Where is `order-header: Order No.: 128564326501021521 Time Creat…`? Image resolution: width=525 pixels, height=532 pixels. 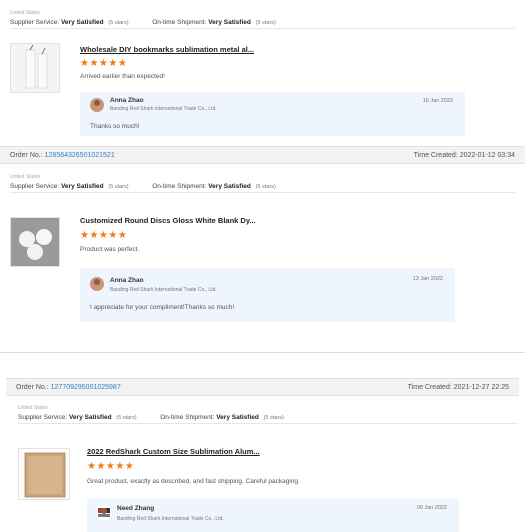 order-header: Order No.: 128564326501021521 Time Creat… is located at coordinates (262, 155).